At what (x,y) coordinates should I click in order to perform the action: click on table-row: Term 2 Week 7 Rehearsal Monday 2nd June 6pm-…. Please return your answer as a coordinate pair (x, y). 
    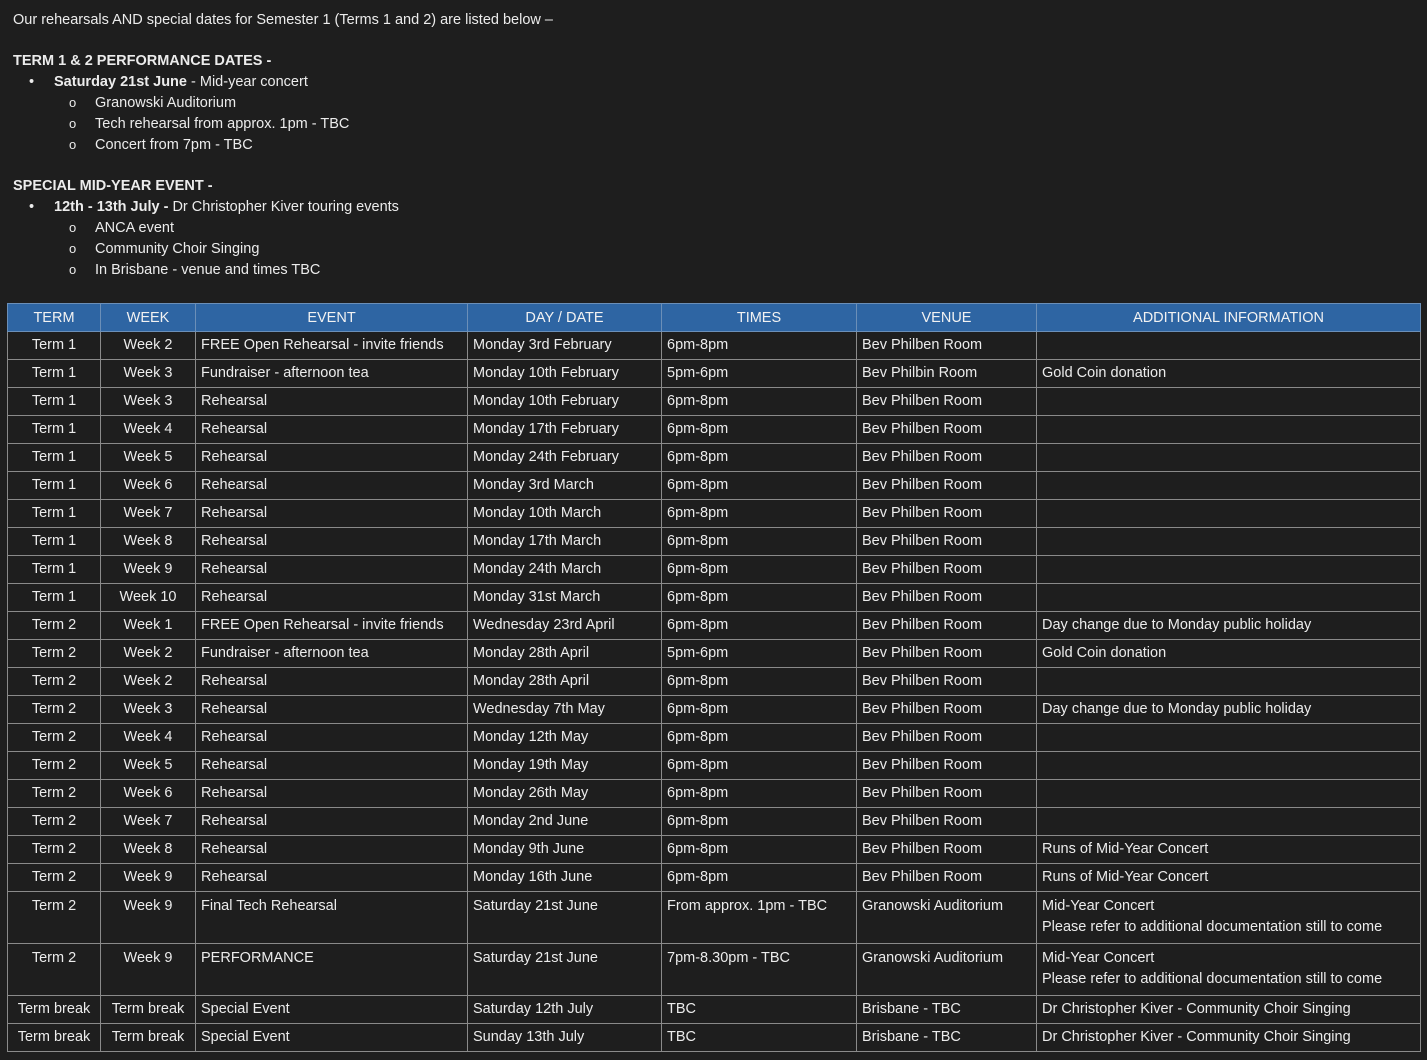
    Looking at the image, I should click on (714, 821).